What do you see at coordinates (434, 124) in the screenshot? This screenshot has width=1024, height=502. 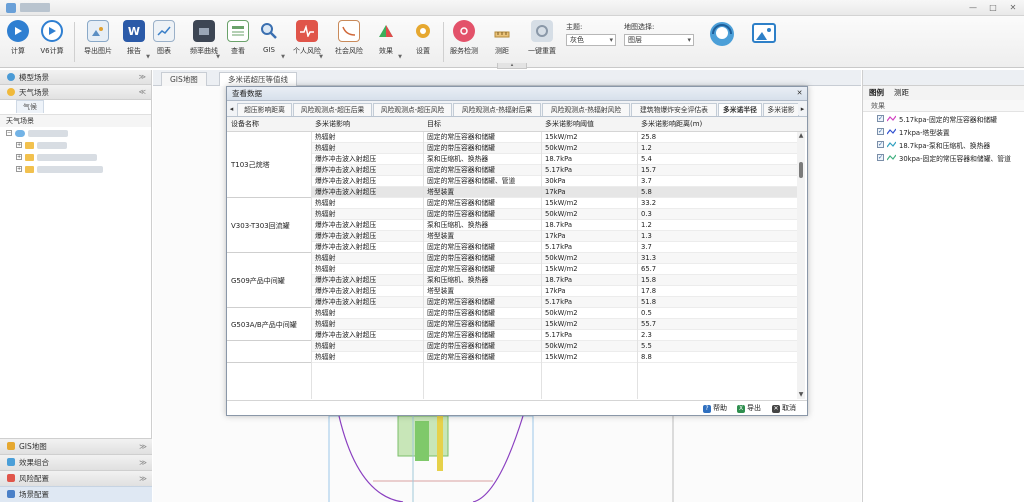 I see `col-target: 目标` at bounding box center [434, 124].